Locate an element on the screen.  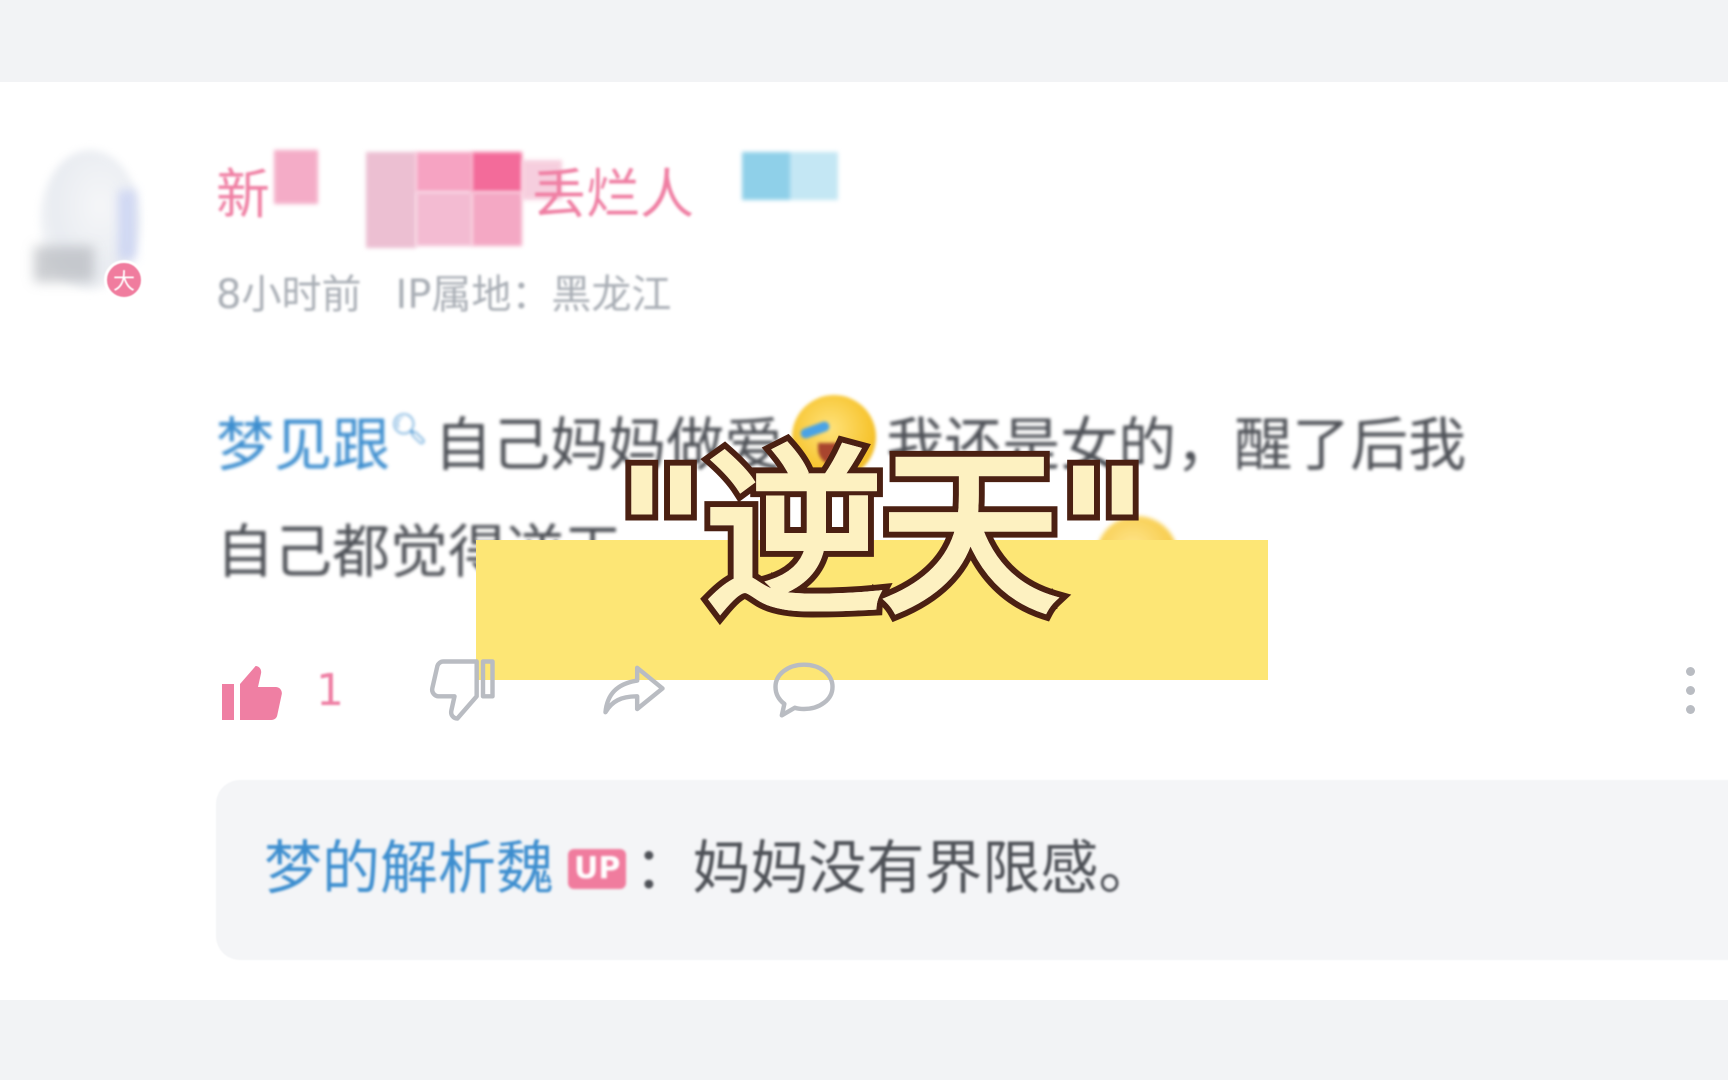
share-icon is located at coordinates (634, 690).